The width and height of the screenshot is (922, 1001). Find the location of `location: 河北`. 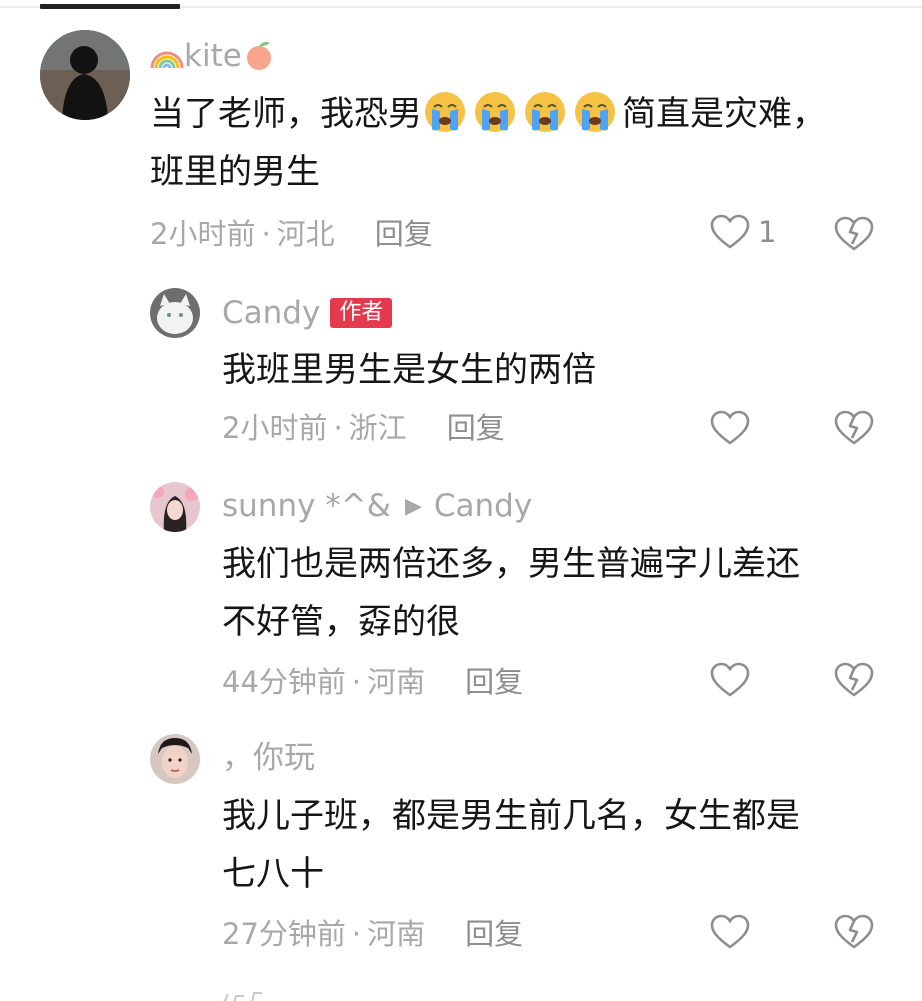

location: 河北 is located at coordinates (305, 234).